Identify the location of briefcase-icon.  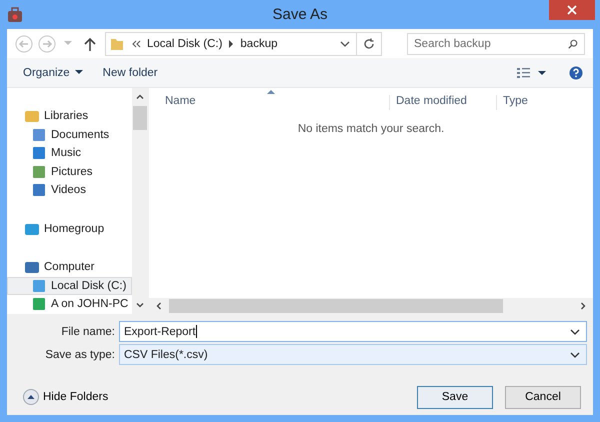
(15, 14).